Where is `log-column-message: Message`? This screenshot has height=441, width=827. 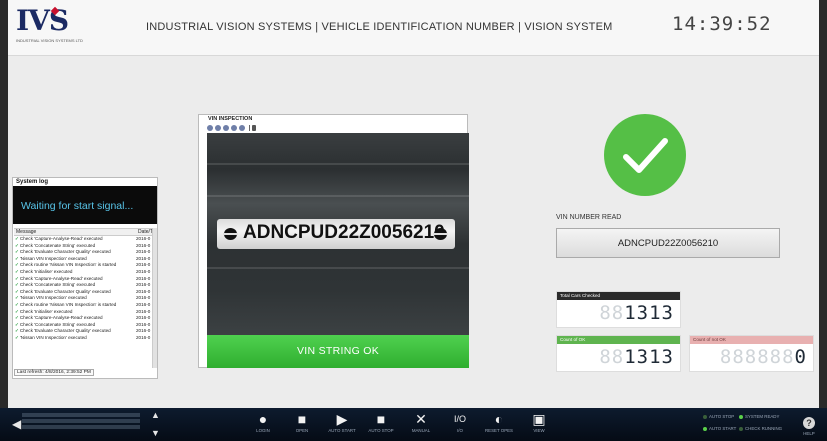 log-column-message: Message is located at coordinates (75, 232).